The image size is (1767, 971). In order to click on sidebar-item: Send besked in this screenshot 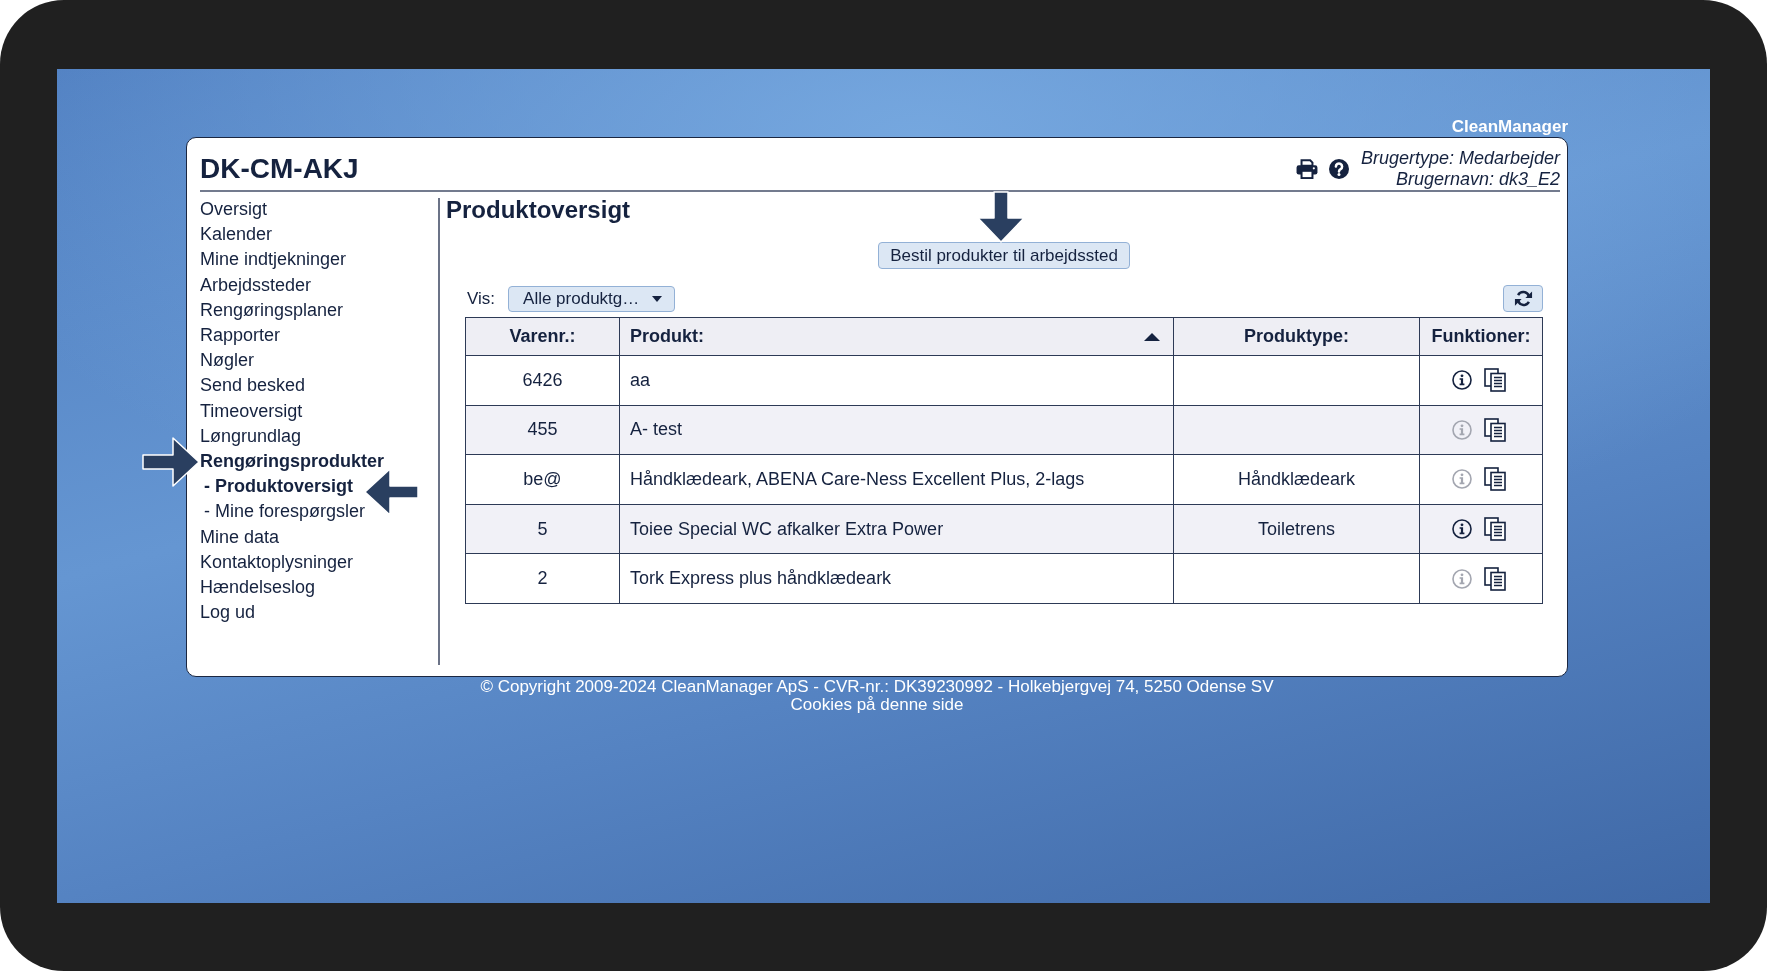, I will do `click(253, 386)`.